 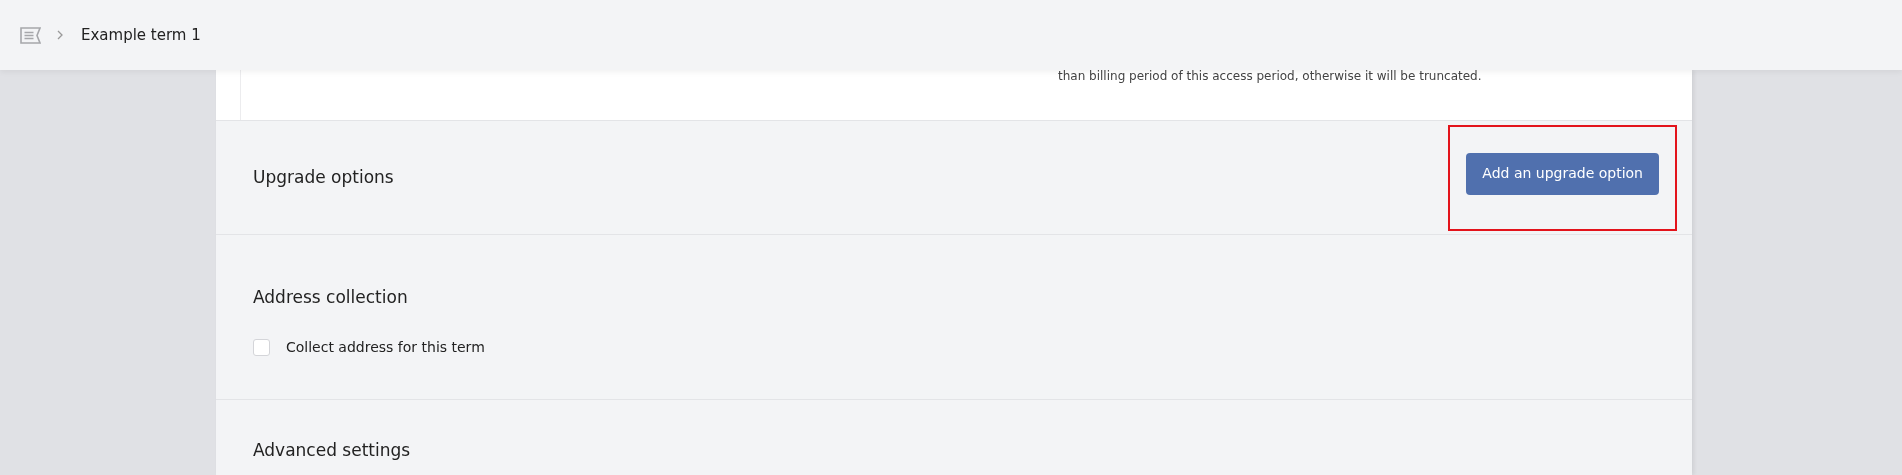 I want to click on section-title: Address collection, so click(x=331, y=297).